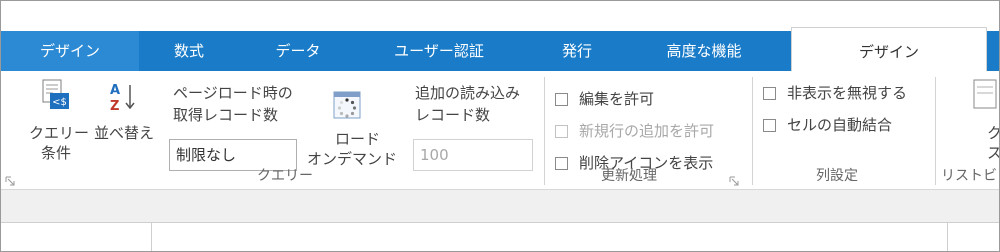 Image resolution: width=1000 pixels, height=252 pixels. I want to click on auto-merge-checkbox: セルの自動結合, so click(848, 125).